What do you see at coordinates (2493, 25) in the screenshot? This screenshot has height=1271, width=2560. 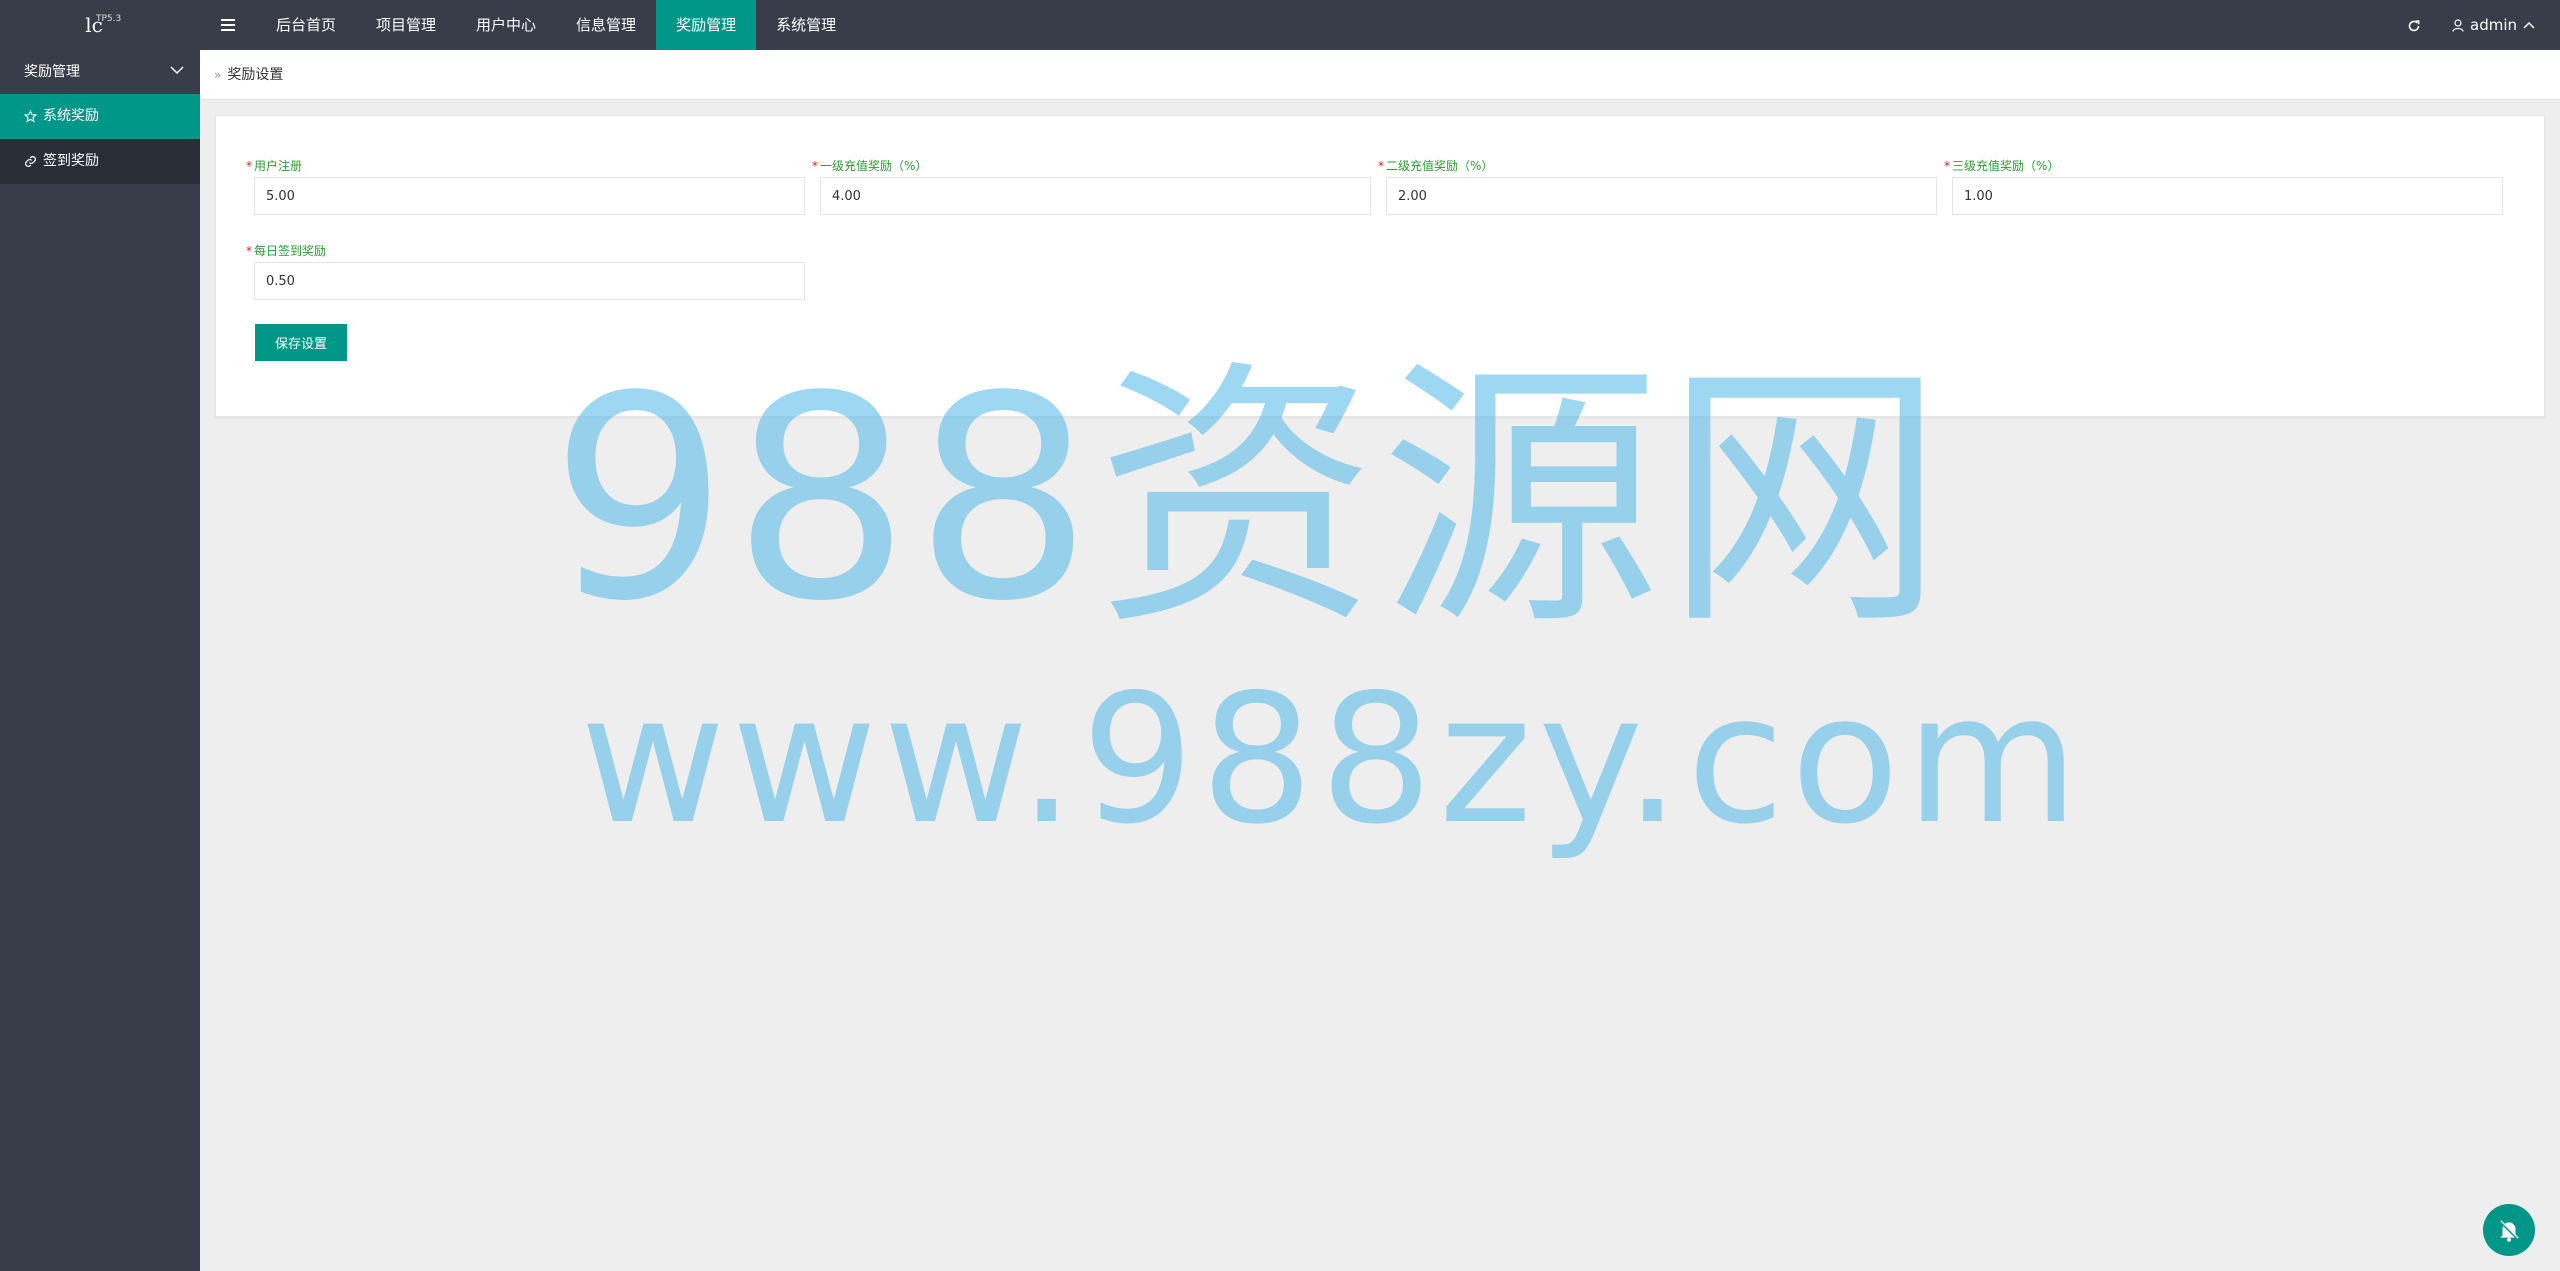 I see `user-name: admin` at bounding box center [2493, 25].